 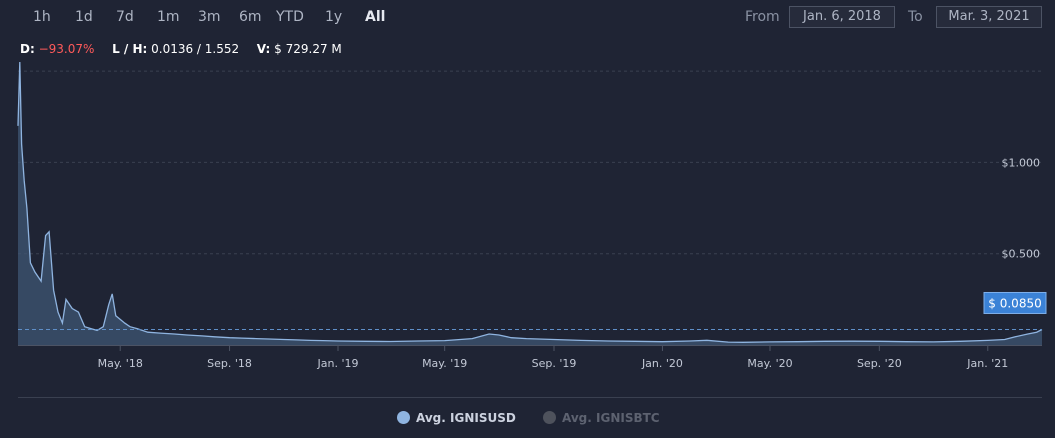 I want to click on x-tick-label: Sep. '18, so click(x=229, y=363).